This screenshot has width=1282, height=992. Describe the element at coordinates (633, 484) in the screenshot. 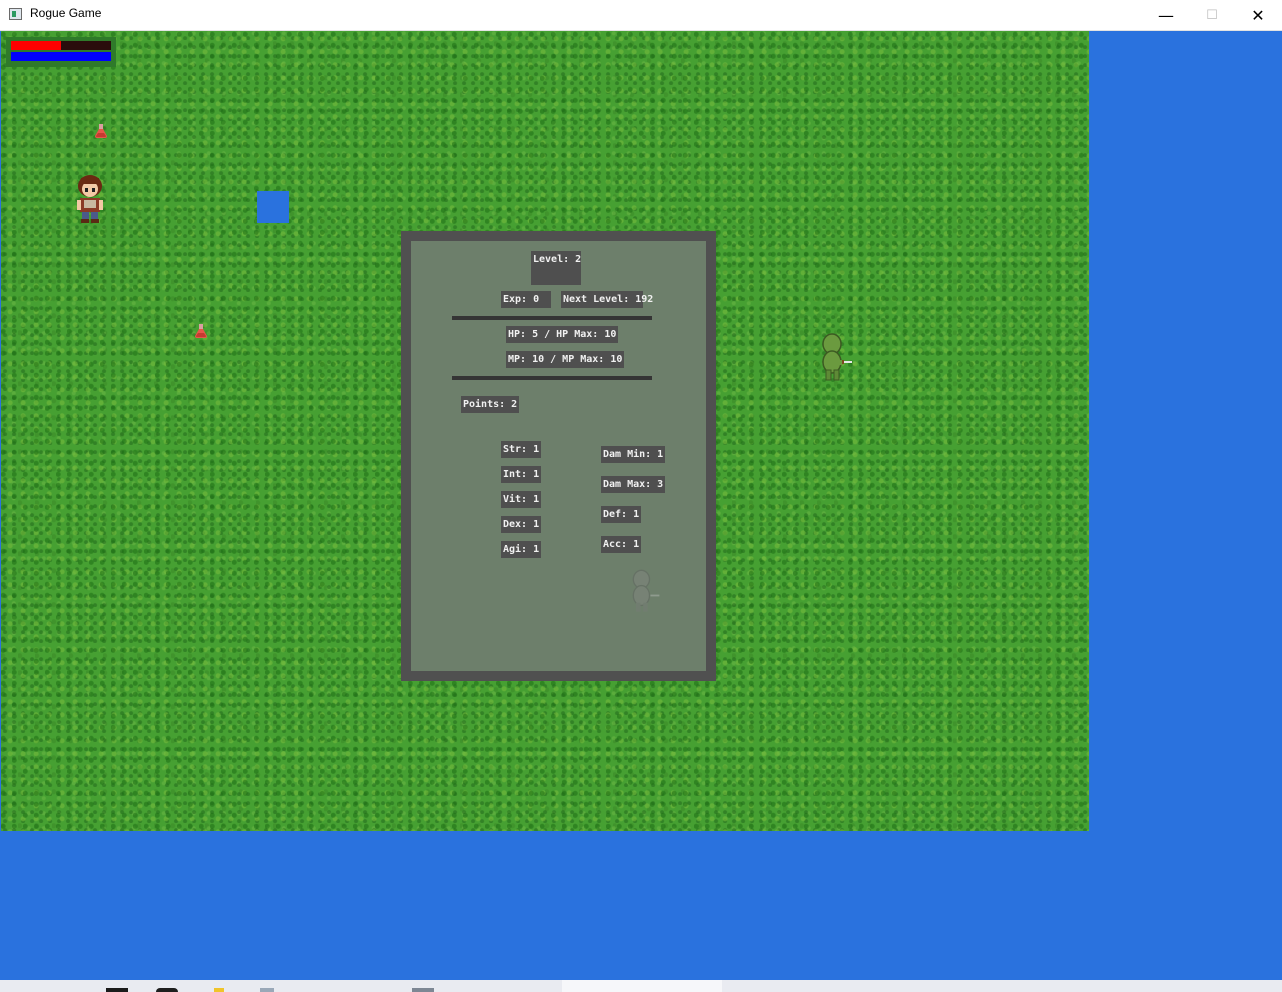

I see `dam-max-stat: Dam Max: 3` at that location.